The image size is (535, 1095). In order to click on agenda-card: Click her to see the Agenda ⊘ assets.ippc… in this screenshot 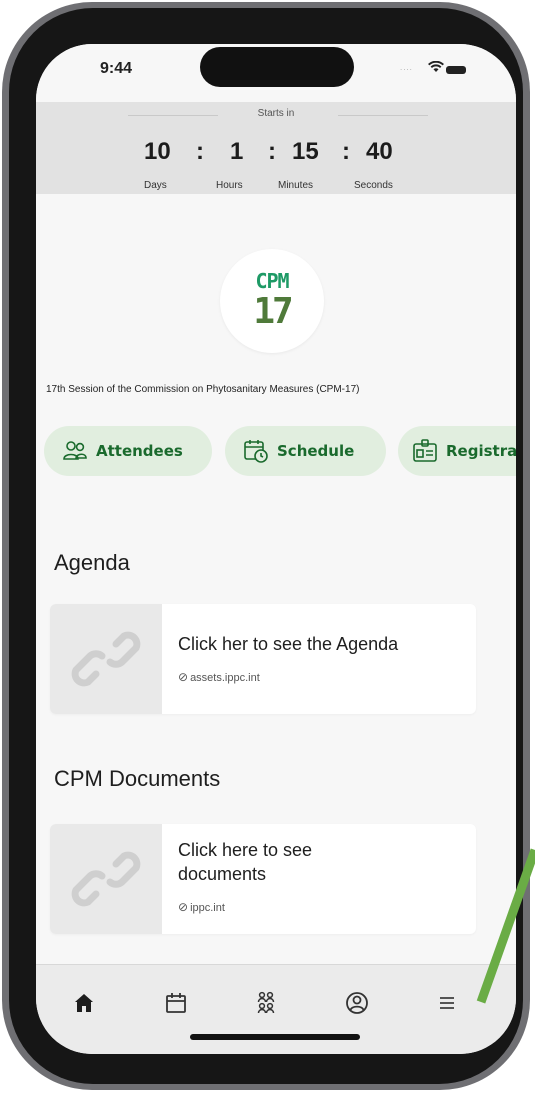, I will do `click(263, 659)`.